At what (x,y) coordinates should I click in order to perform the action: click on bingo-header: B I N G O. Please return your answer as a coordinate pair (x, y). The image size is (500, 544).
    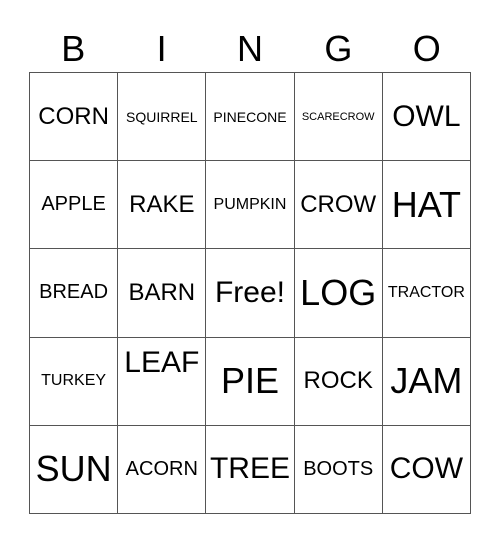
    Looking at the image, I should click on (250, 49).